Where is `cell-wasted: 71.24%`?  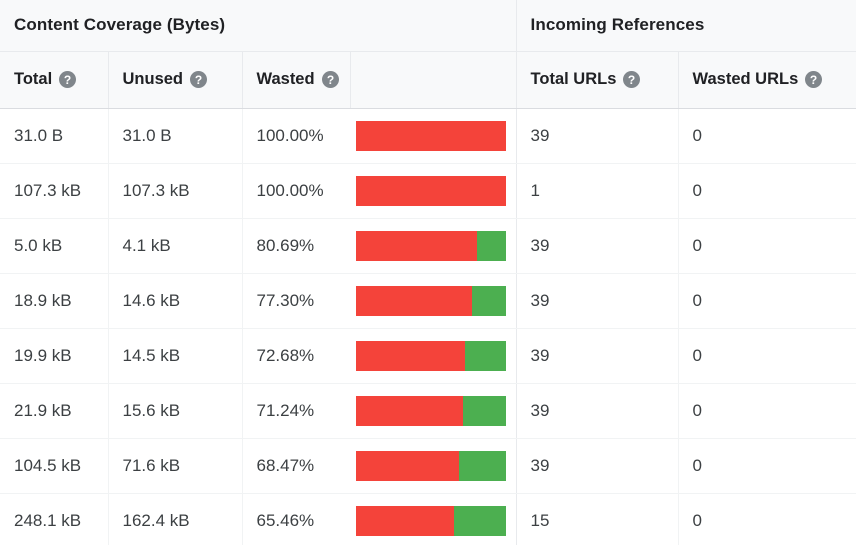 cell-wasted: 71.24% is located at coordinates (295, 411).